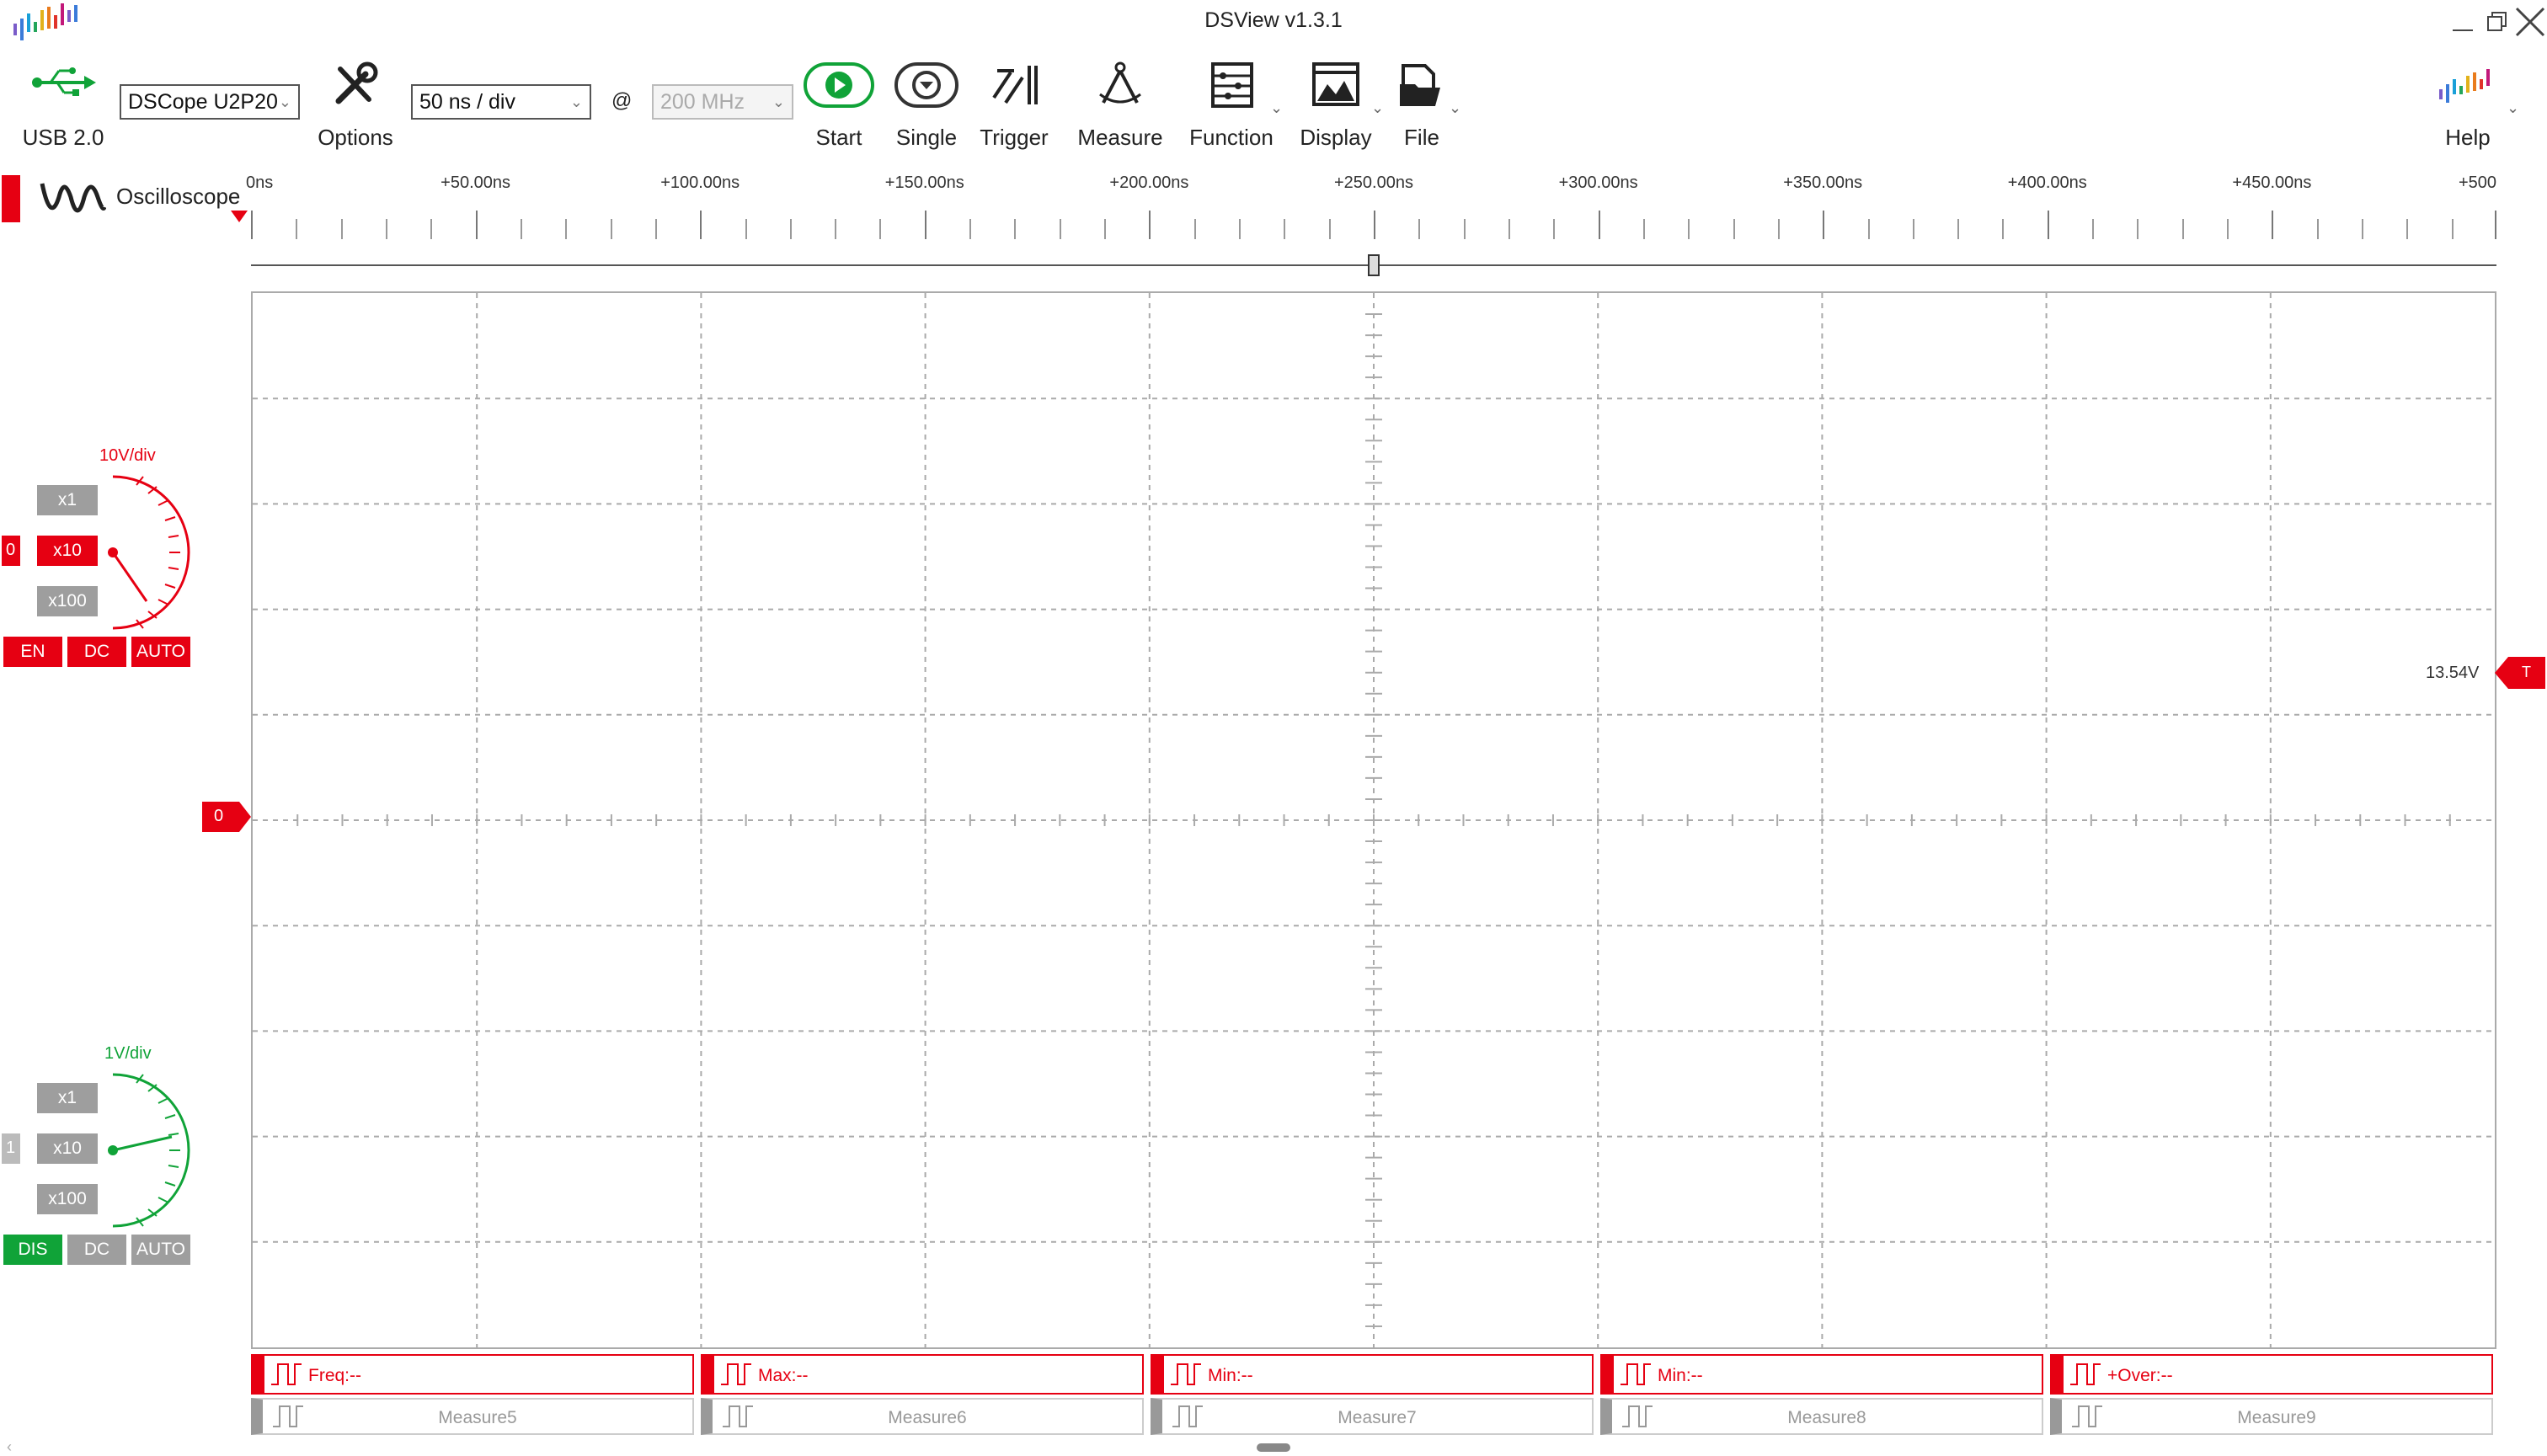 This screenshot has height=1456, width=2547. What do you see at coordinates (472, 1374) in the screenshot?
I see `measure-slot: Freq:--` at bounding box center [472, 1374].